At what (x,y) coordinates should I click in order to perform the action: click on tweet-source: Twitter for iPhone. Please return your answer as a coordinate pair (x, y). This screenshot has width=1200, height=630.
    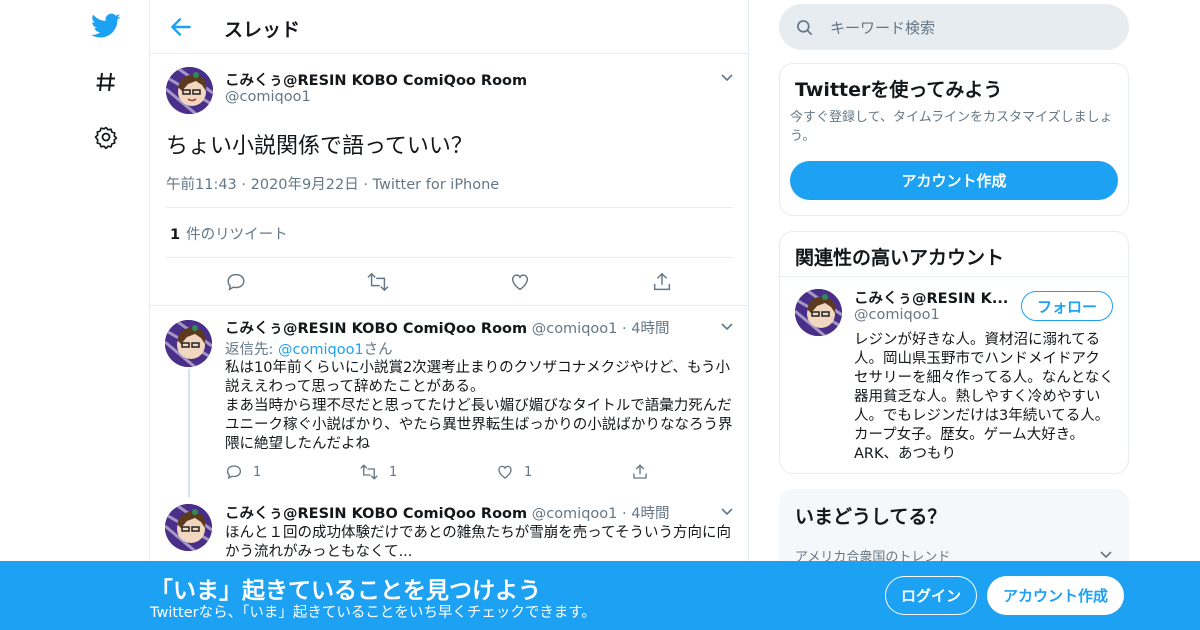
    Looking at the image, I should click on (436, 185).